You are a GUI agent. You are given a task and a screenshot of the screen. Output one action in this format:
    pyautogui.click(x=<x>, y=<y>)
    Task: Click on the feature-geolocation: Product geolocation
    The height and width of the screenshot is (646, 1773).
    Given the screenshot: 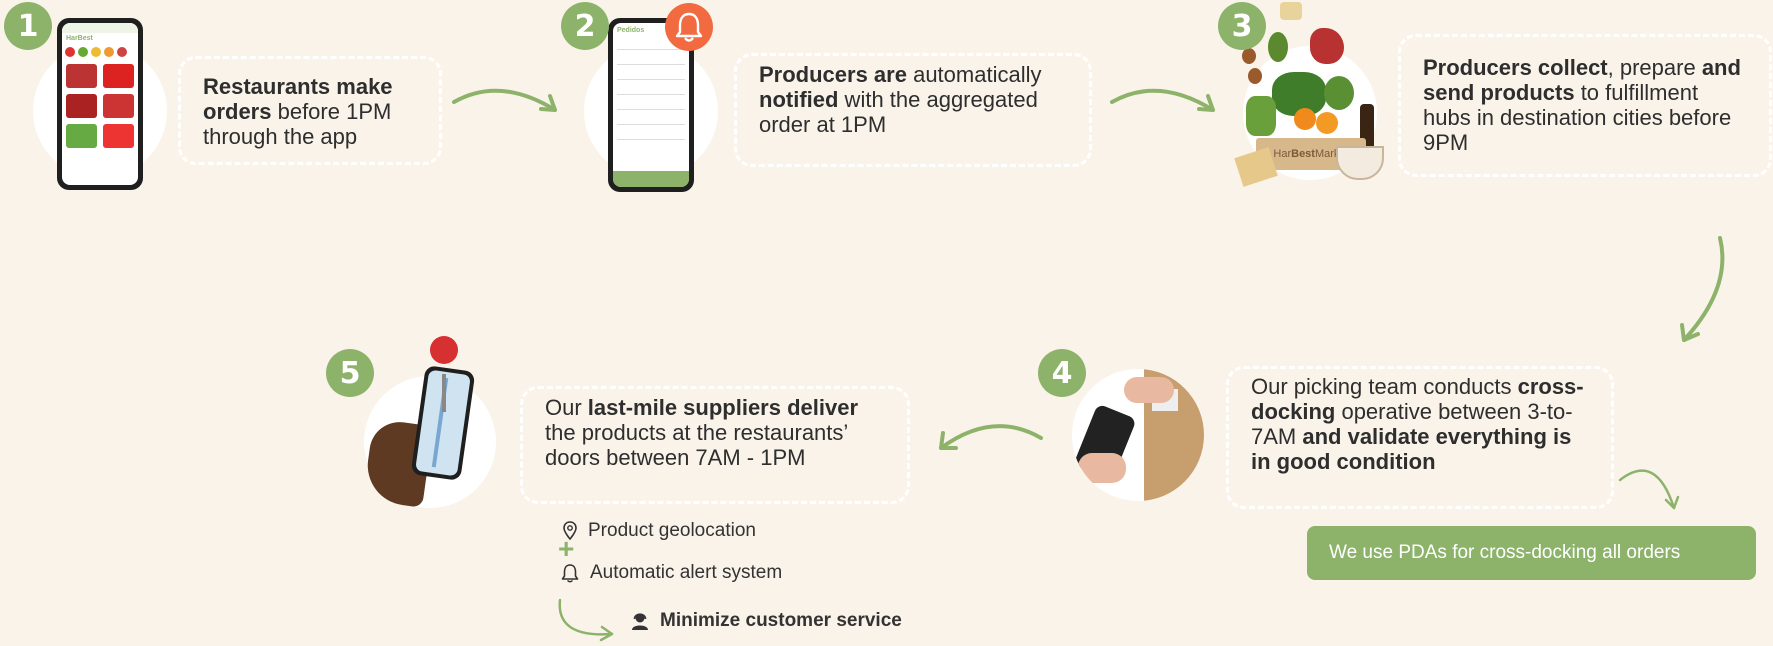 What is the action you would take?
    pyautogui.click(x=659, y=531)
    